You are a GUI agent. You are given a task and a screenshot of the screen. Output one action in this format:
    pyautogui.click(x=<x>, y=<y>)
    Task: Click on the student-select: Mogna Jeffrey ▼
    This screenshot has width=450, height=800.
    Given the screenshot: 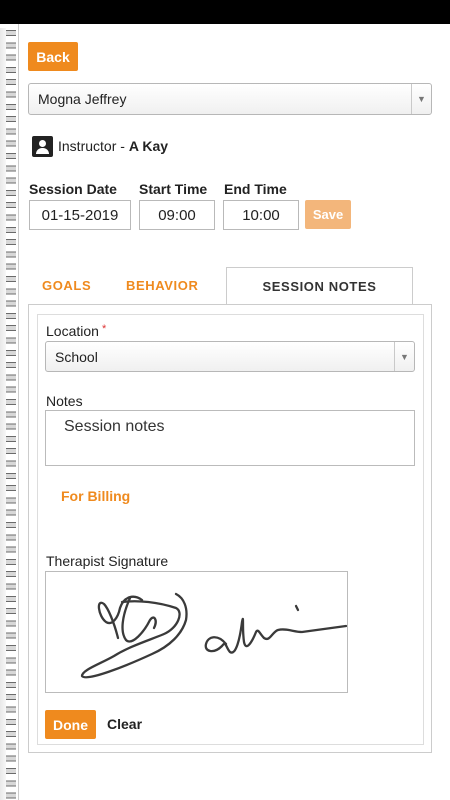 What is the action you would take?
    pyautogui.click(x=230, y=99)
    